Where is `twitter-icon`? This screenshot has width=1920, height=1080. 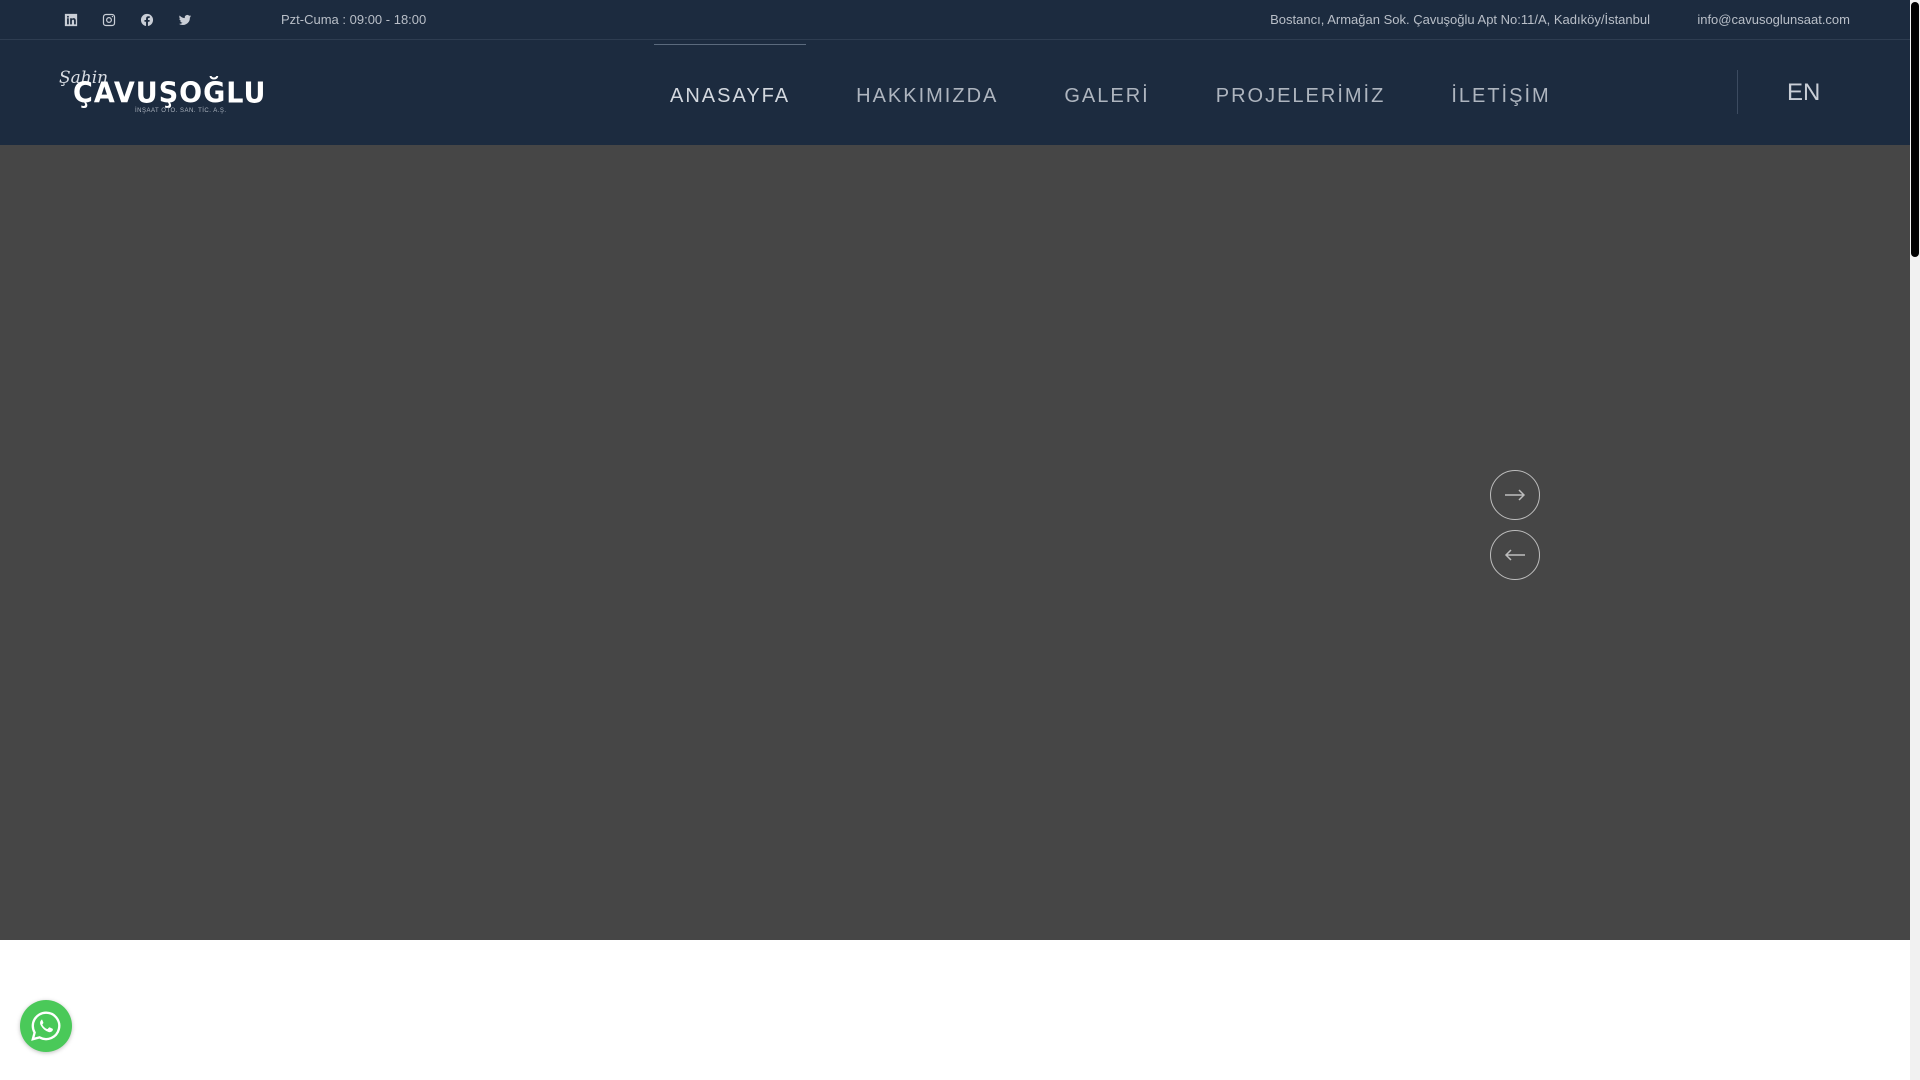
twitter-icon is located at coordinates (185, 20).